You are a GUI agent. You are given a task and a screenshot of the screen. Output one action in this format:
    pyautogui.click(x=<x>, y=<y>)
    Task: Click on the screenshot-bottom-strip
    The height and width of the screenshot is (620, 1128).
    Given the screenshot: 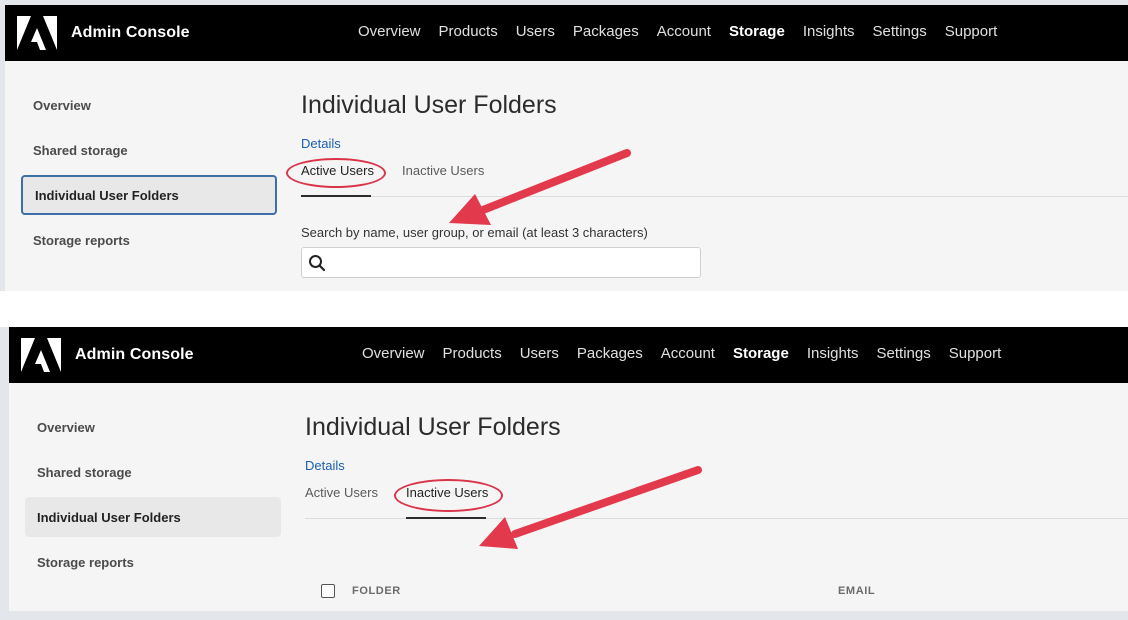 What is the action you would take?
    pyautogui.click(x=564, y=615)
    